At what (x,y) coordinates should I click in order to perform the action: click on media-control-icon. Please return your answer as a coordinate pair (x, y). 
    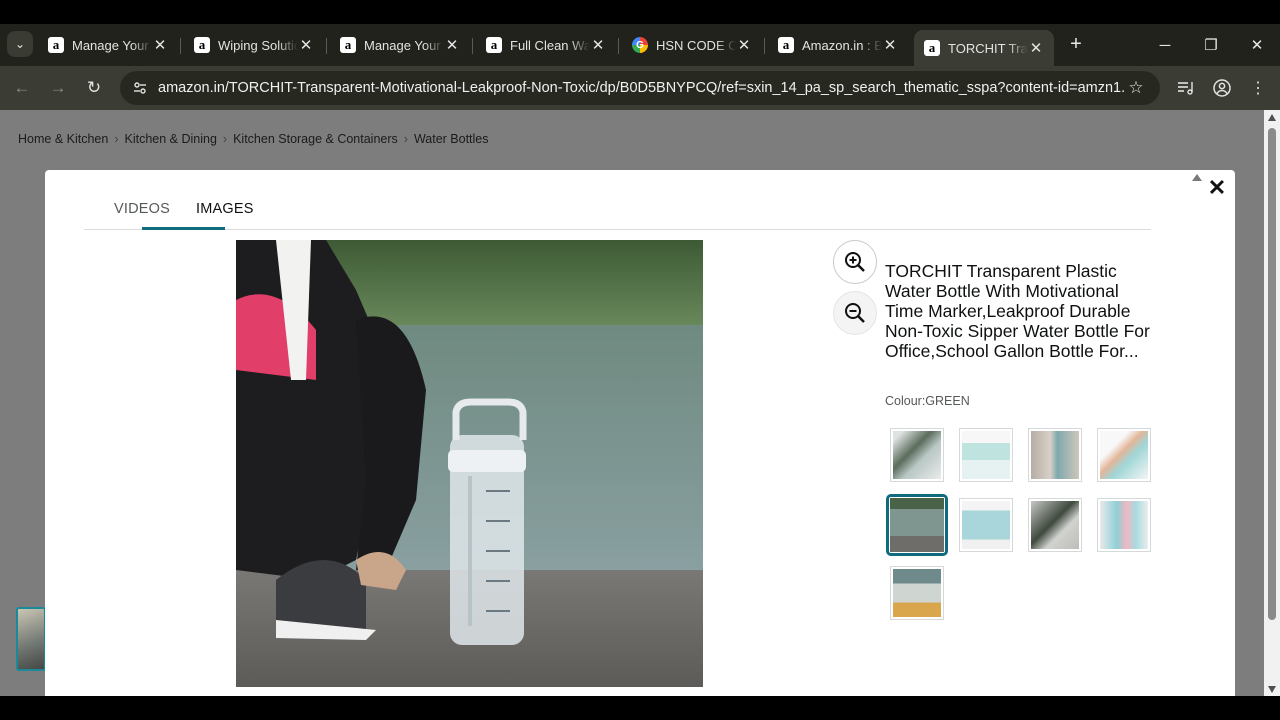
    Looking at the image, I should click on (1186, 88).